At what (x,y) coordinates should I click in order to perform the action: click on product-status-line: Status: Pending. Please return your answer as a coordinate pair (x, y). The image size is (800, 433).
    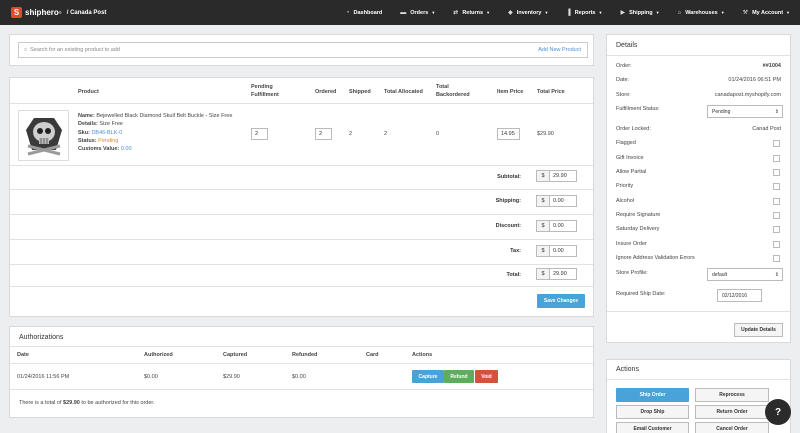
    Looking at the image, I should click on (155, 141).